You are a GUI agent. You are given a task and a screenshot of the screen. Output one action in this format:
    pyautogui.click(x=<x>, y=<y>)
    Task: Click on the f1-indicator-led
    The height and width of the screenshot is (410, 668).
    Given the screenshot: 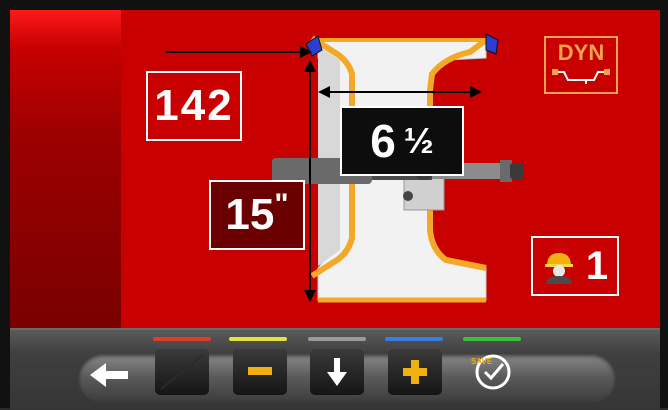 What is the action you would take?
    pyautogui.click(x=182, y=339)
    